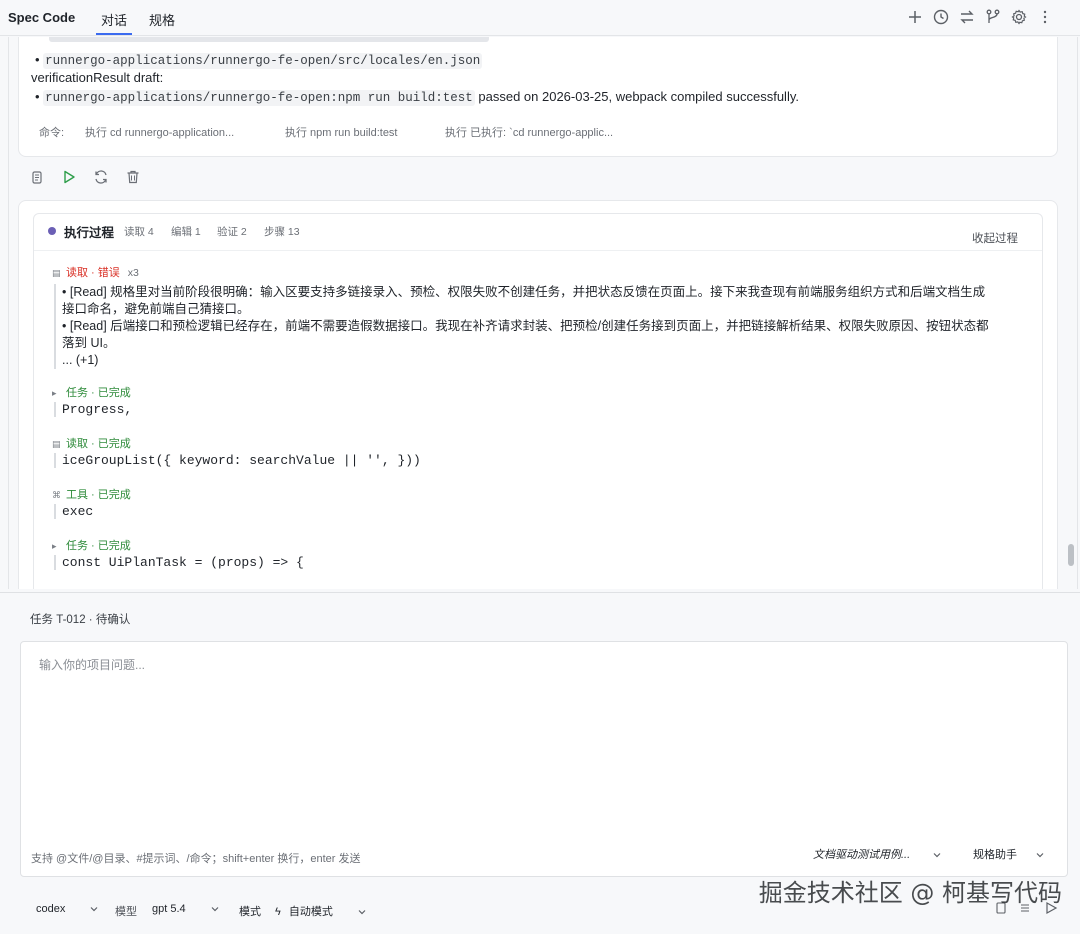 This screenshot has width=1080, height=934. Describe the element at coordinates (232, 232) in the screenshot. I see `stat-verify: 验证 2` at that location.